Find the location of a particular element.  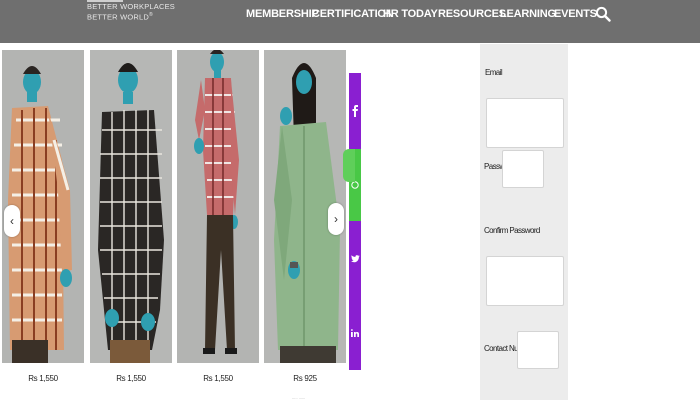

nav-resources: RESOURCES is located at coordinates (472, 13).